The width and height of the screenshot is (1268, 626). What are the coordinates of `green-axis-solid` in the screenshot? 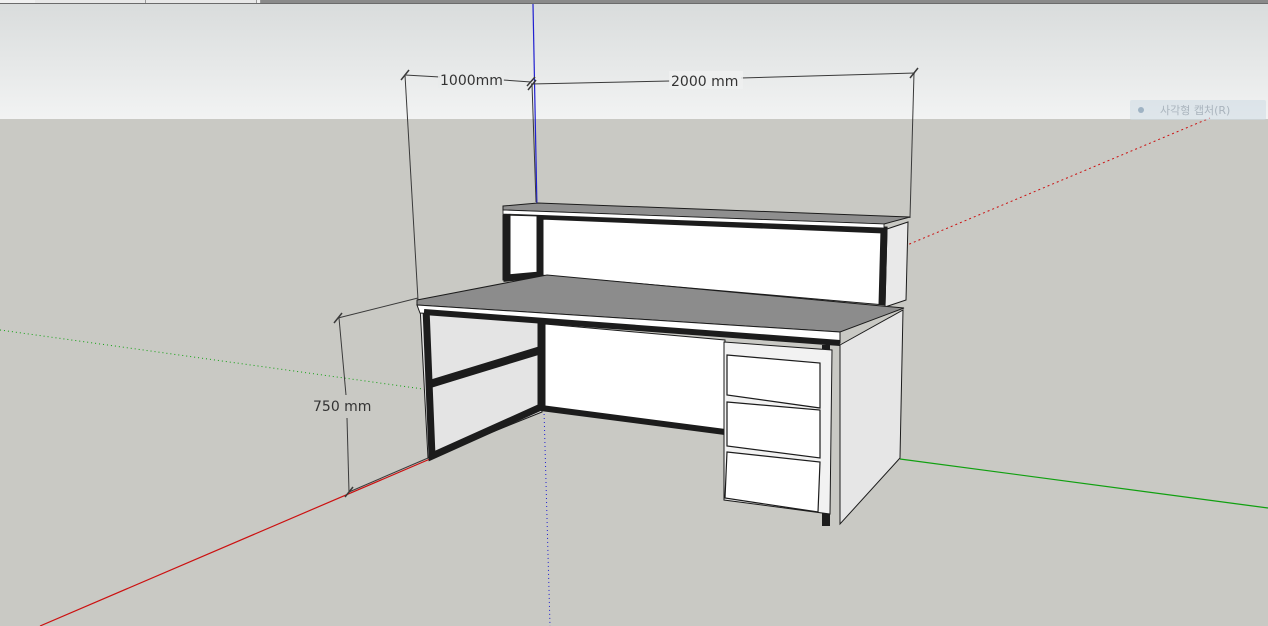 It's located at (1083, 483).